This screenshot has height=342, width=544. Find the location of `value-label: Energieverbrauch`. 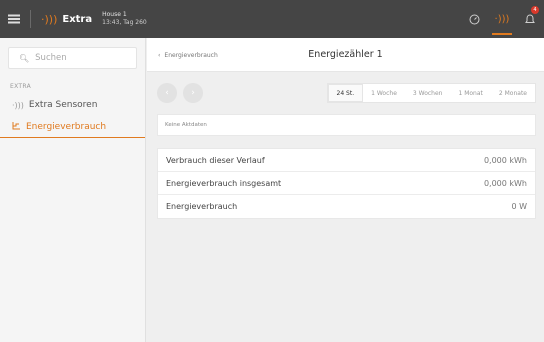

value-label: Energieverbrauch is located at coordinates (202, 206).